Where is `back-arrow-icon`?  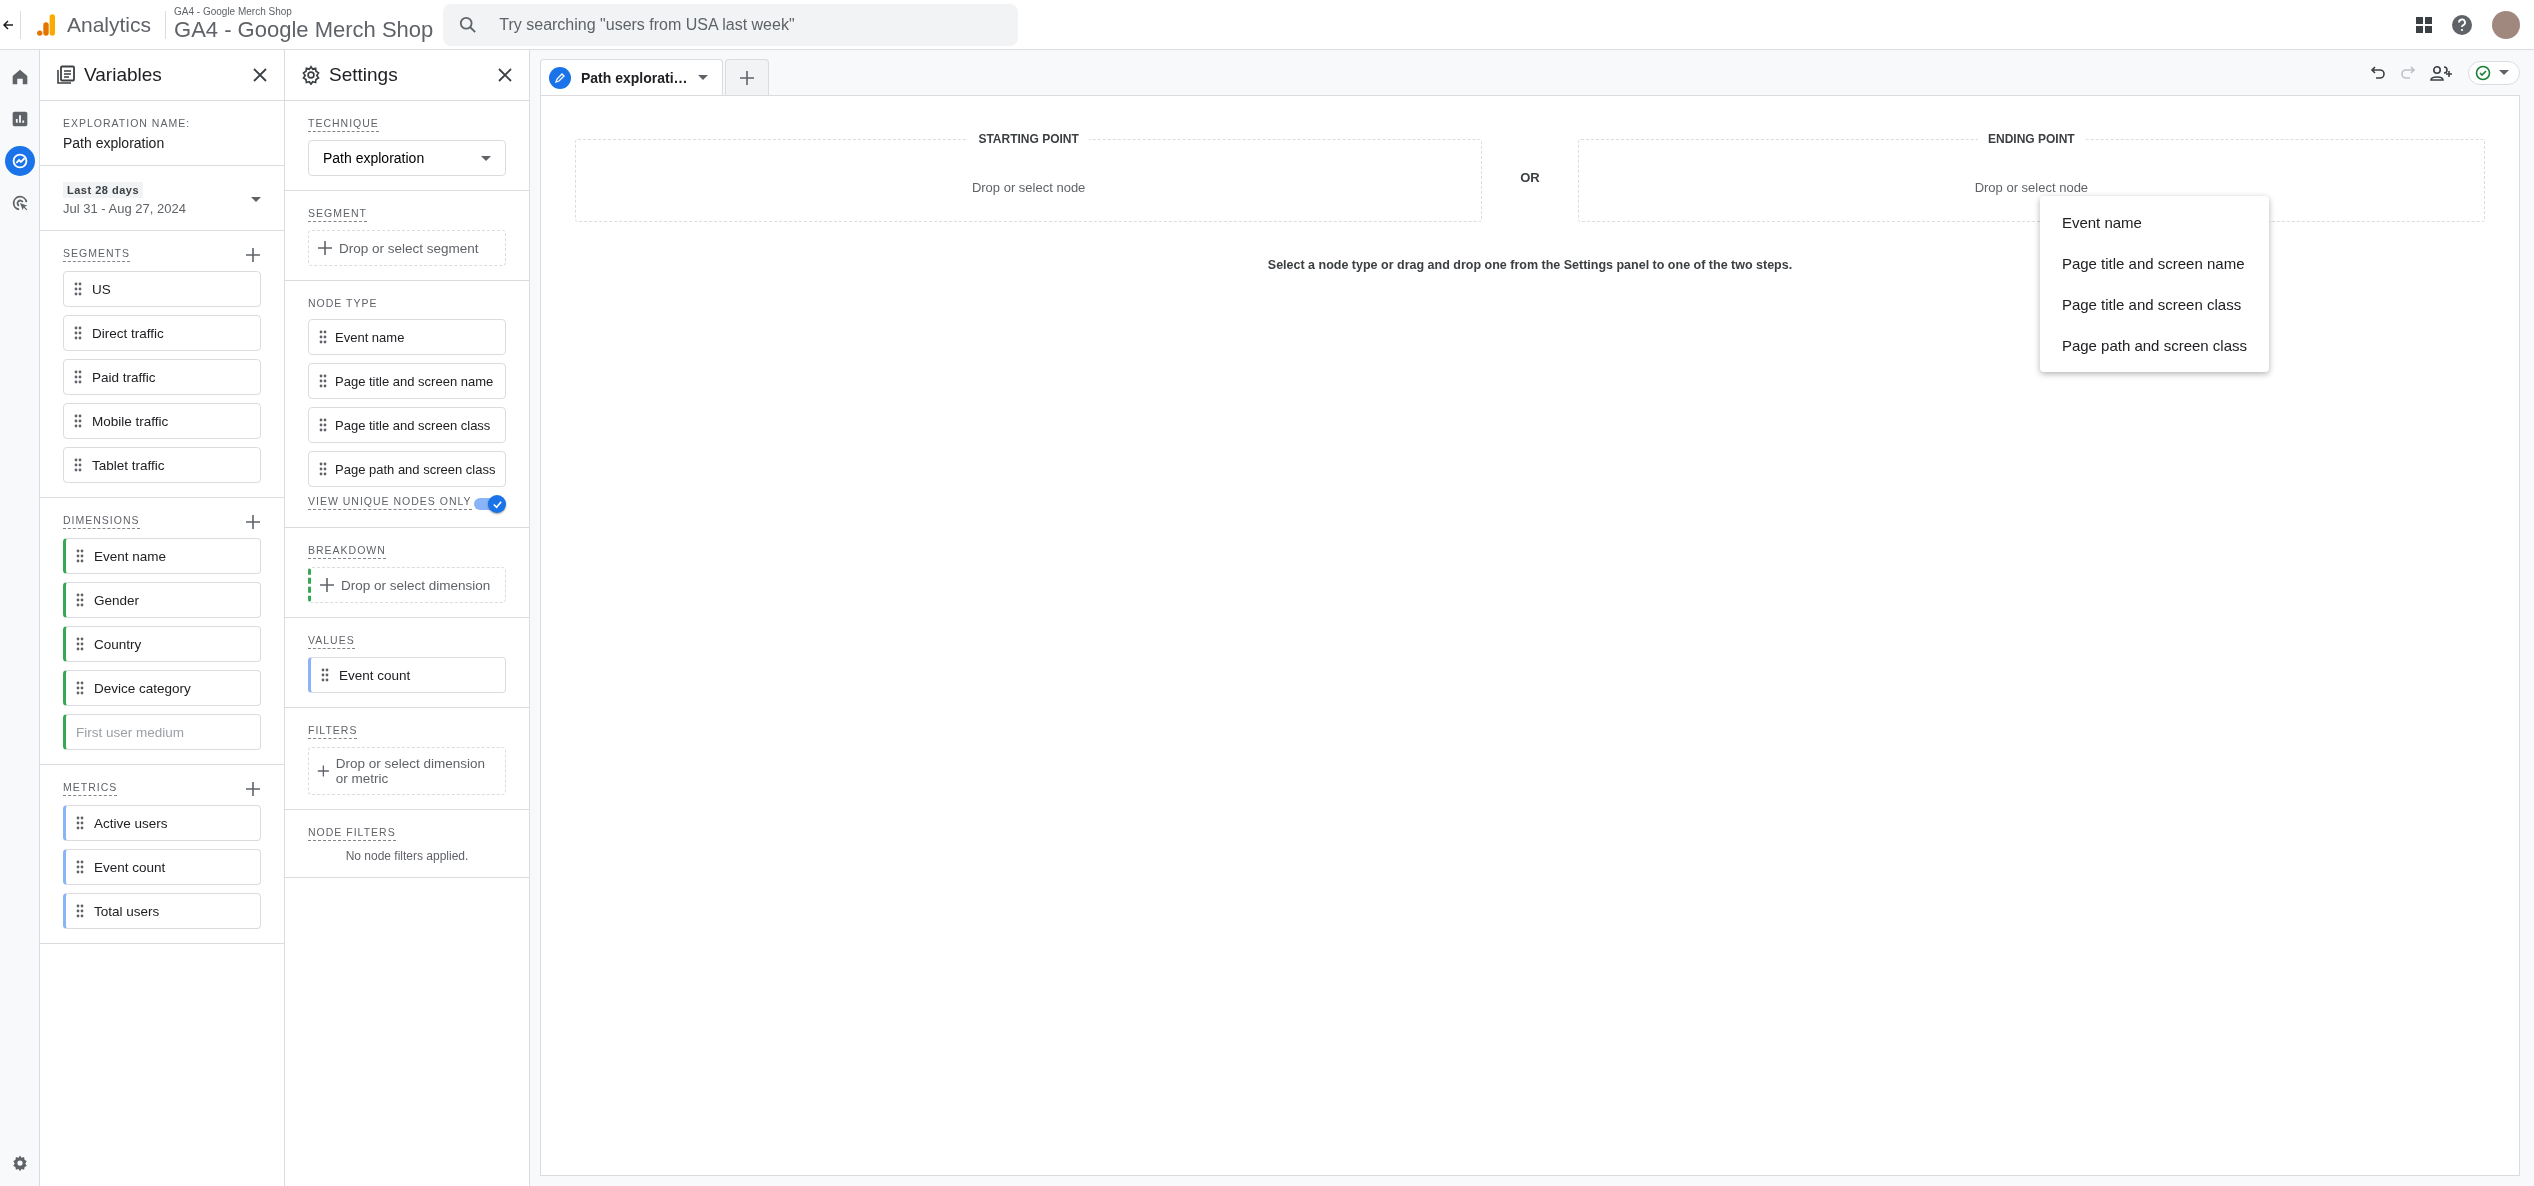 back-arrow-icon is located at coordinates (8, 24).